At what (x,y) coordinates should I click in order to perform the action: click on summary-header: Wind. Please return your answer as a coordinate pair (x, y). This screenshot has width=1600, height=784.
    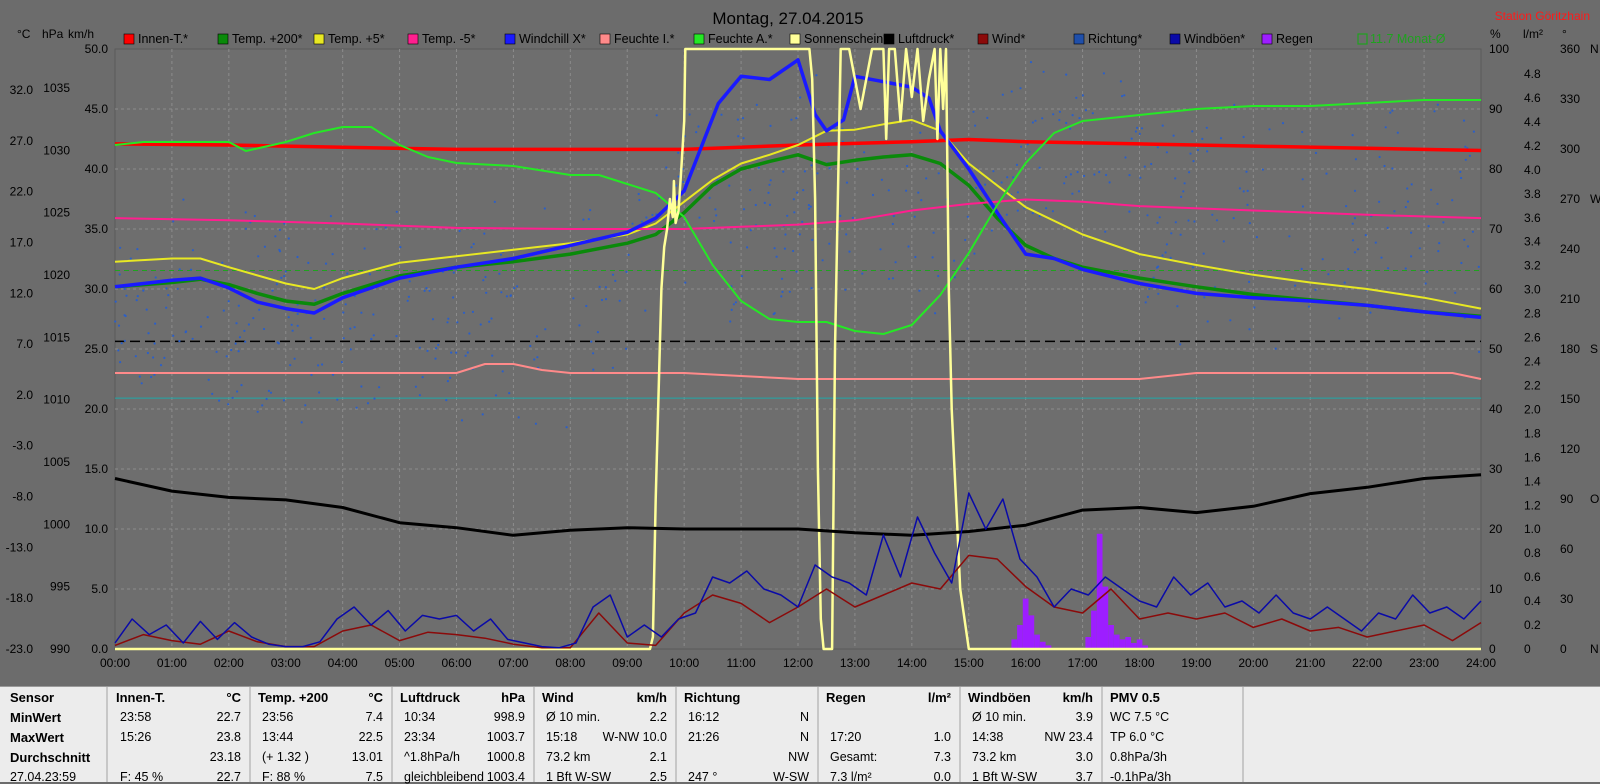
    Looking at the image, I should click on (558, 697).